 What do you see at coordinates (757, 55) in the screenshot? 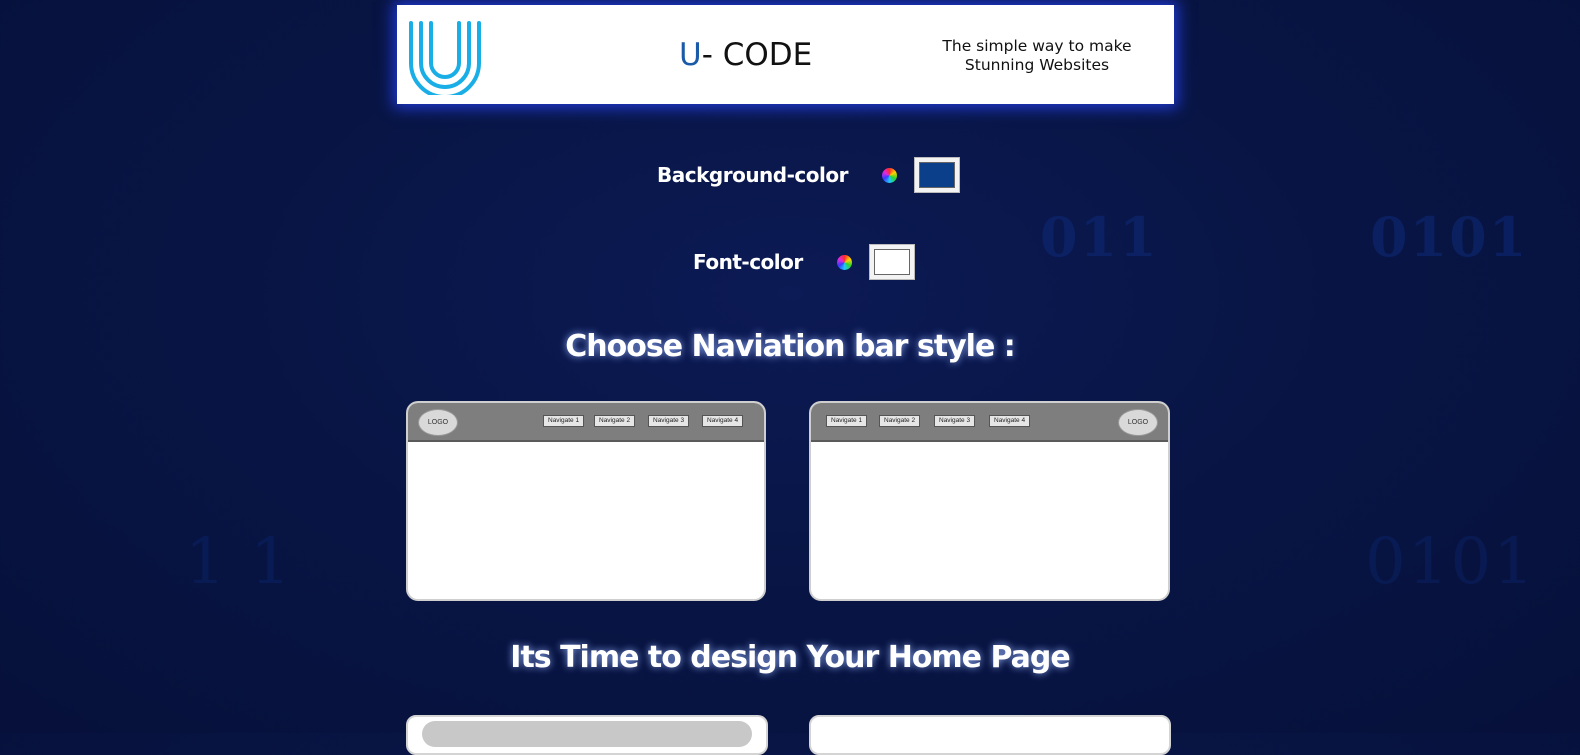
I see `brand-rest: - CODE` at bounding box center [757, 55].